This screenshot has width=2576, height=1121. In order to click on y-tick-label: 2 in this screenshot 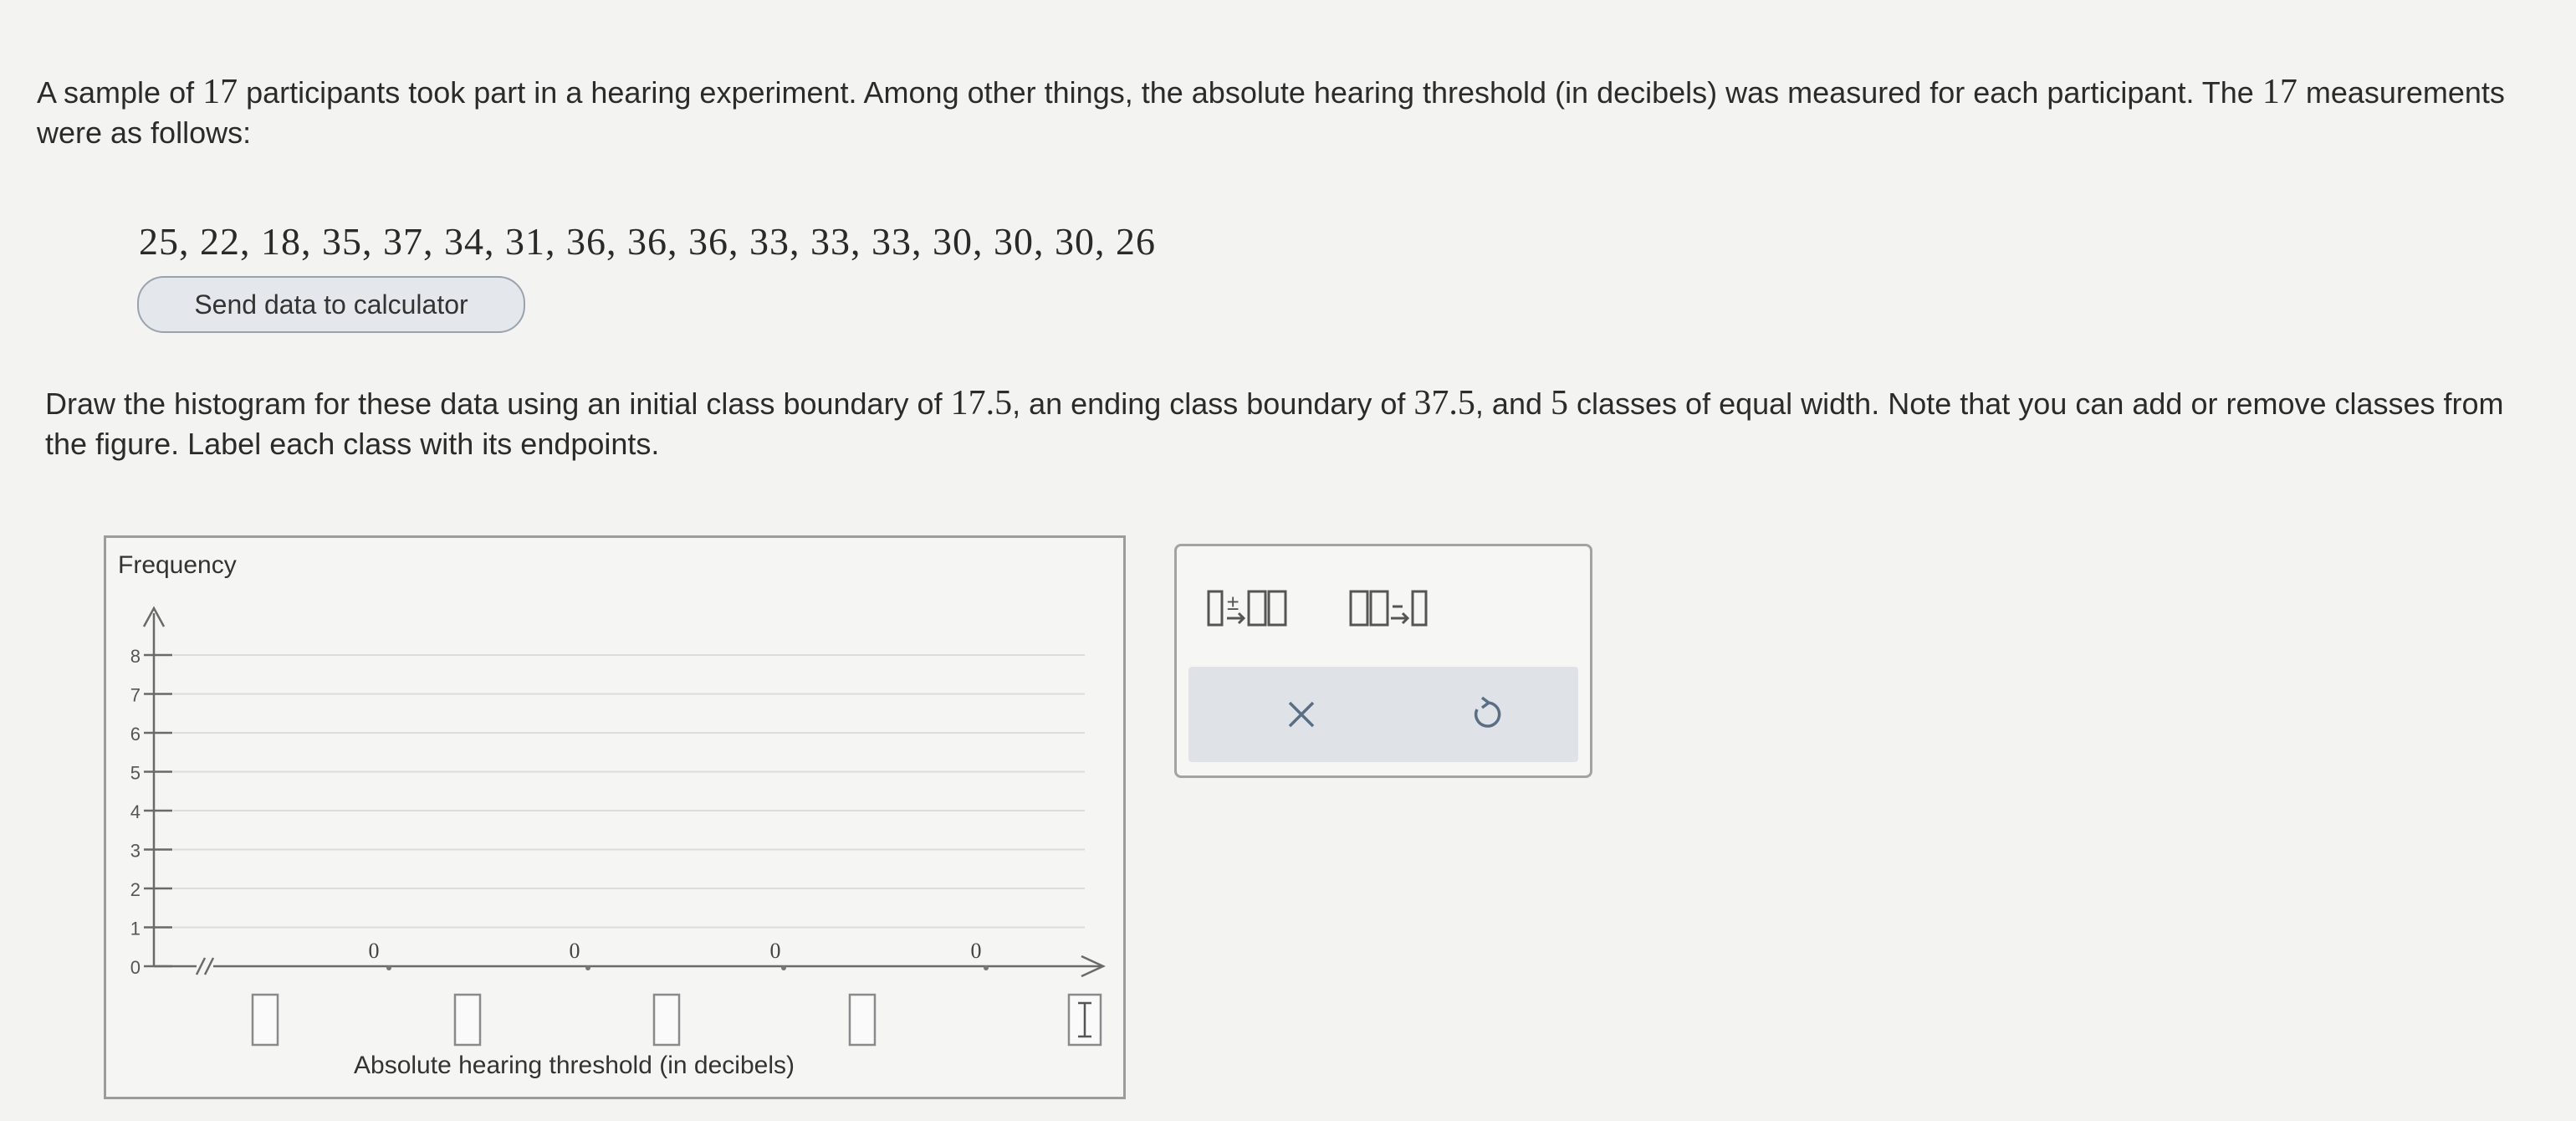, I will do `click(135, 890)`.